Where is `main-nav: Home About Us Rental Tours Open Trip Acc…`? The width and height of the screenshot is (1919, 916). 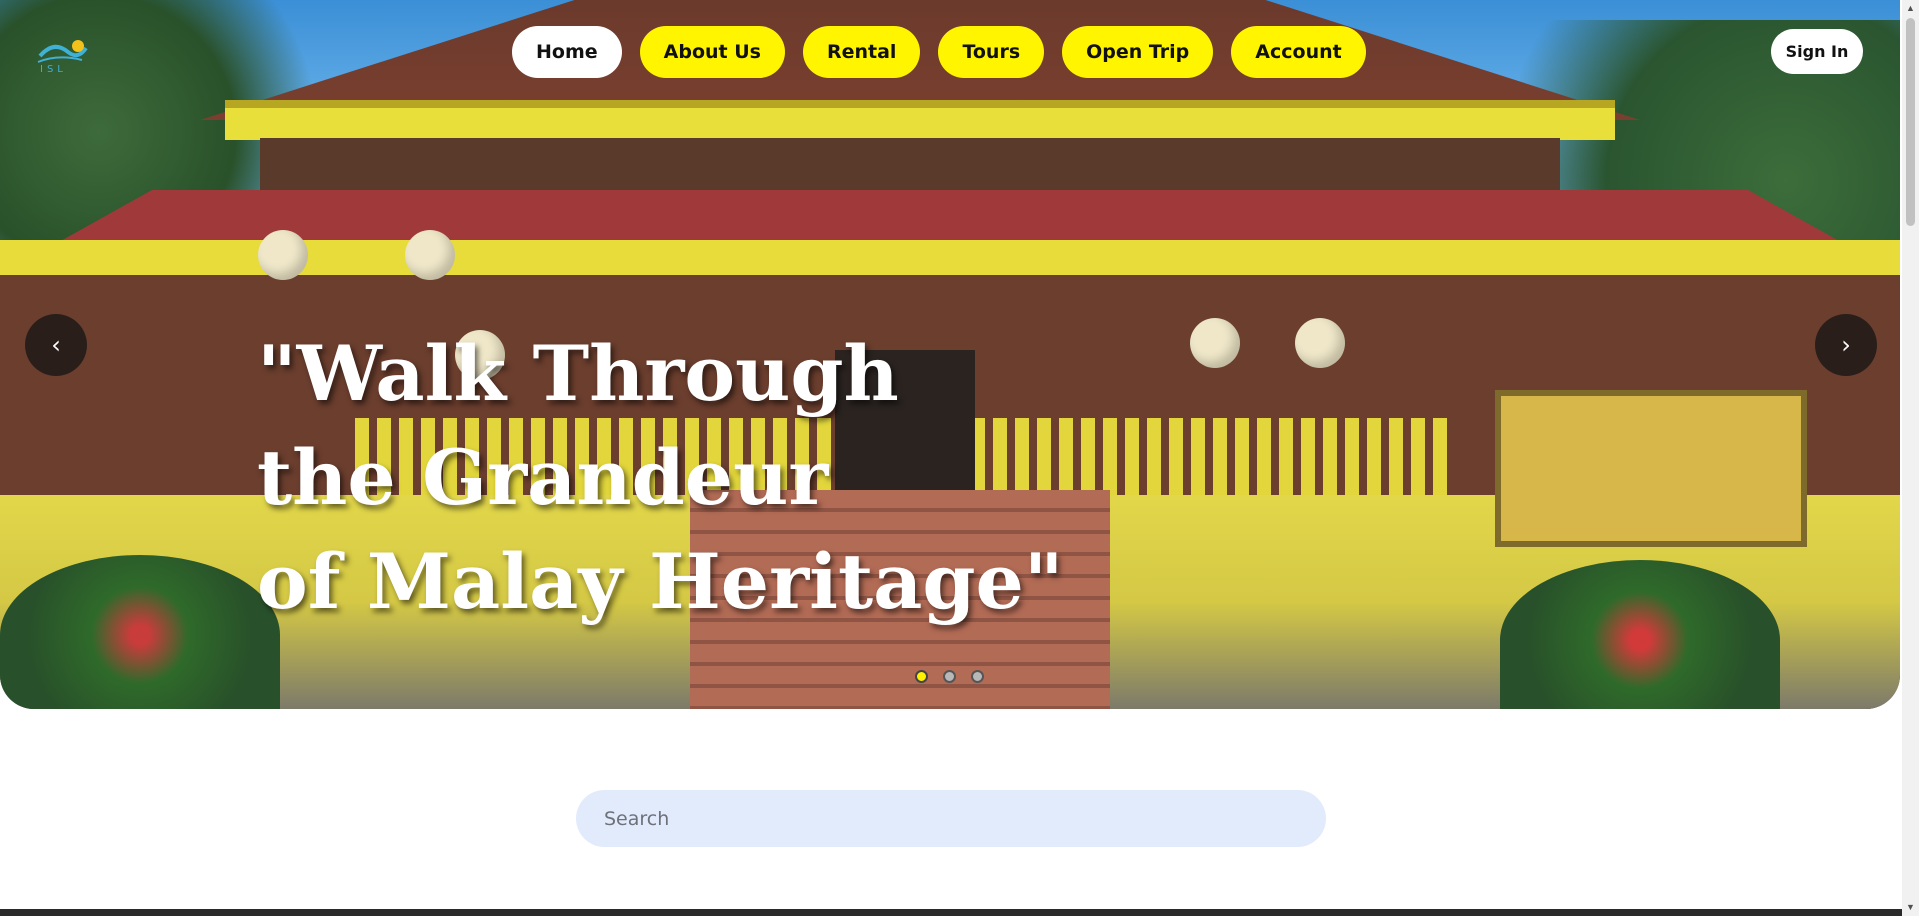 main-nav: Home About Us Rental Tours Open Trip Acc… is located at coordinates (939, 52).